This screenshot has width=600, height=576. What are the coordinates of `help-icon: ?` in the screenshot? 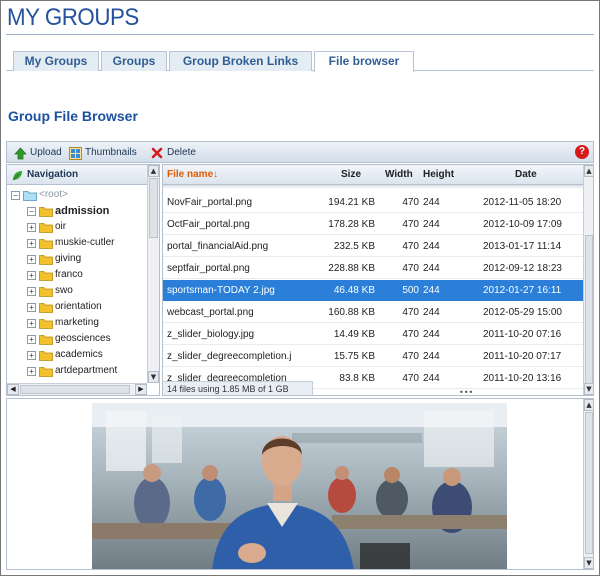 It's located at (582, 152).